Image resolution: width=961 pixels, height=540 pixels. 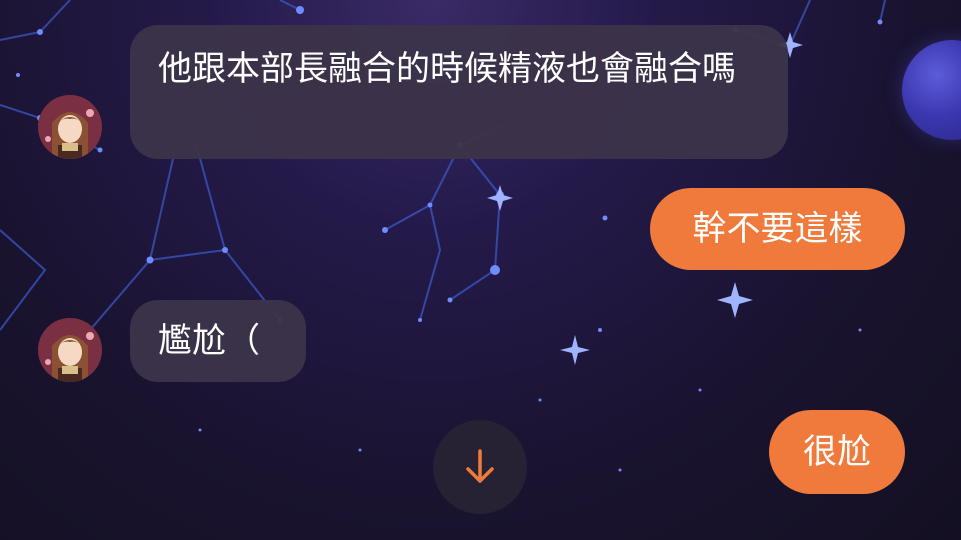 I want to click on message-text: 很尬, so click(x=837, y=452).